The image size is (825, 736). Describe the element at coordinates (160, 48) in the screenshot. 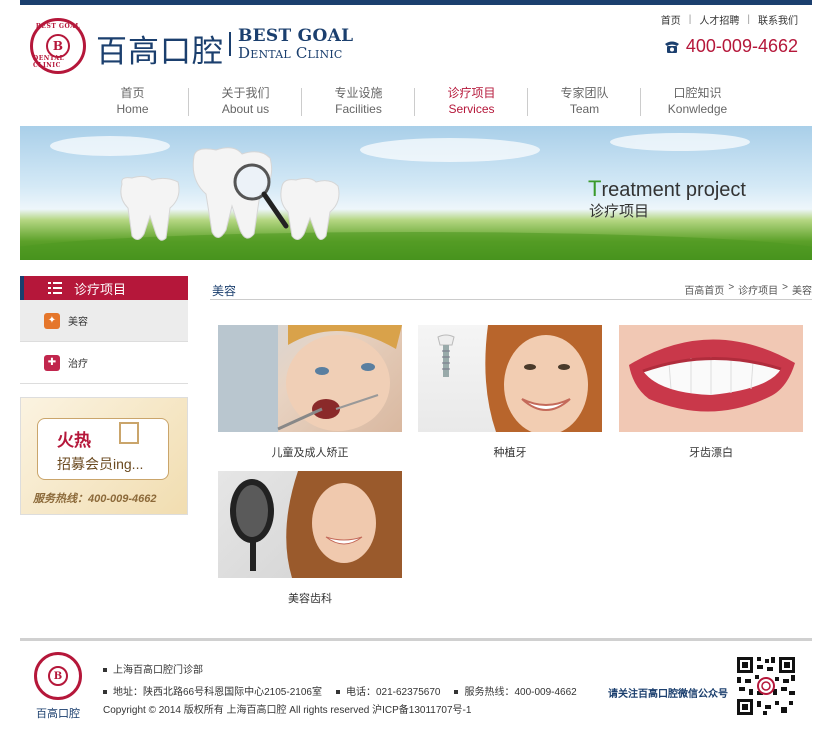

I see `brand-name-cn: 百高口腔` at that location.